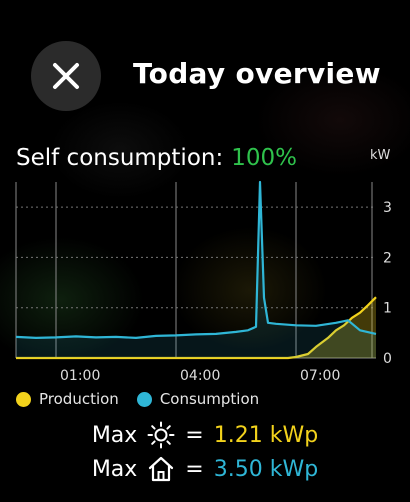 The width and height of the screenshot is (410, 502). Describe the element at coordinates (266, 435) in the screenshot. I see `max-production-value: 1.21 kWp` at that location.